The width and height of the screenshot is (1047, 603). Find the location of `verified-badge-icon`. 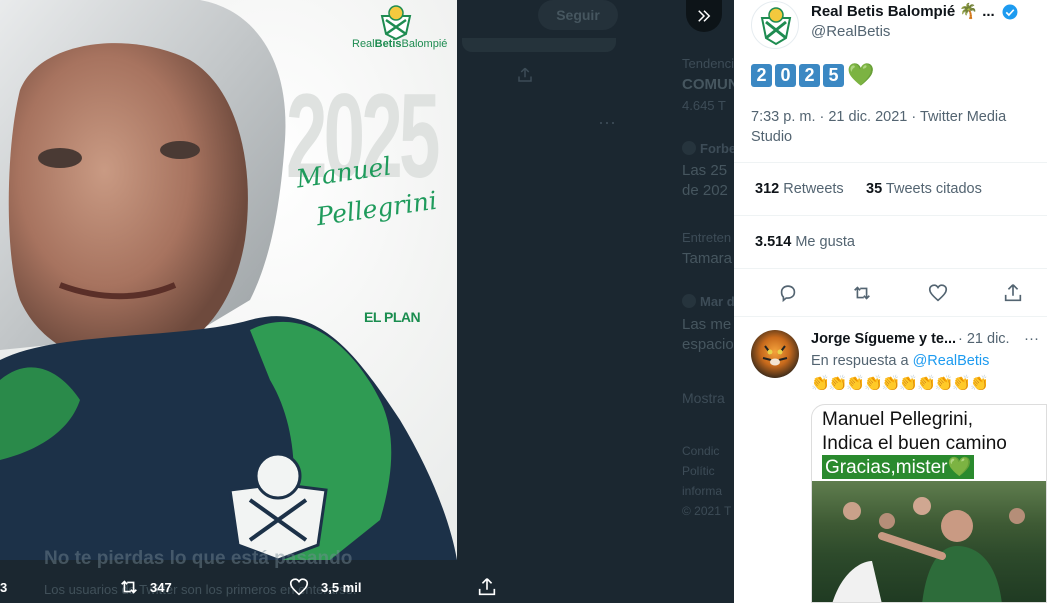

verified-badge-icon is located at coordinates (1010, 12).